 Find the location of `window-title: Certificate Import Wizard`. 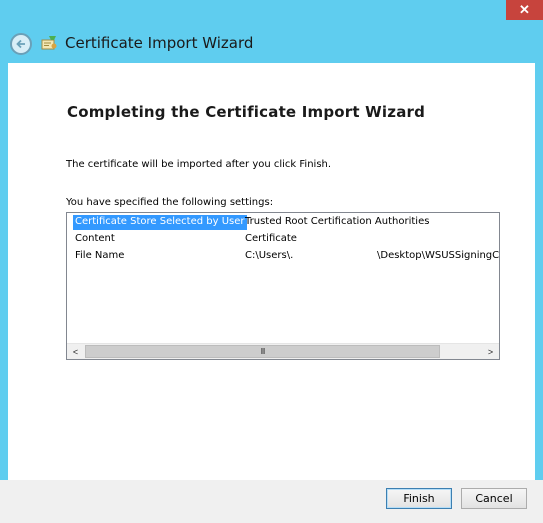

window-title: Certificate Import Wizard is located at coordinates (159, 43).